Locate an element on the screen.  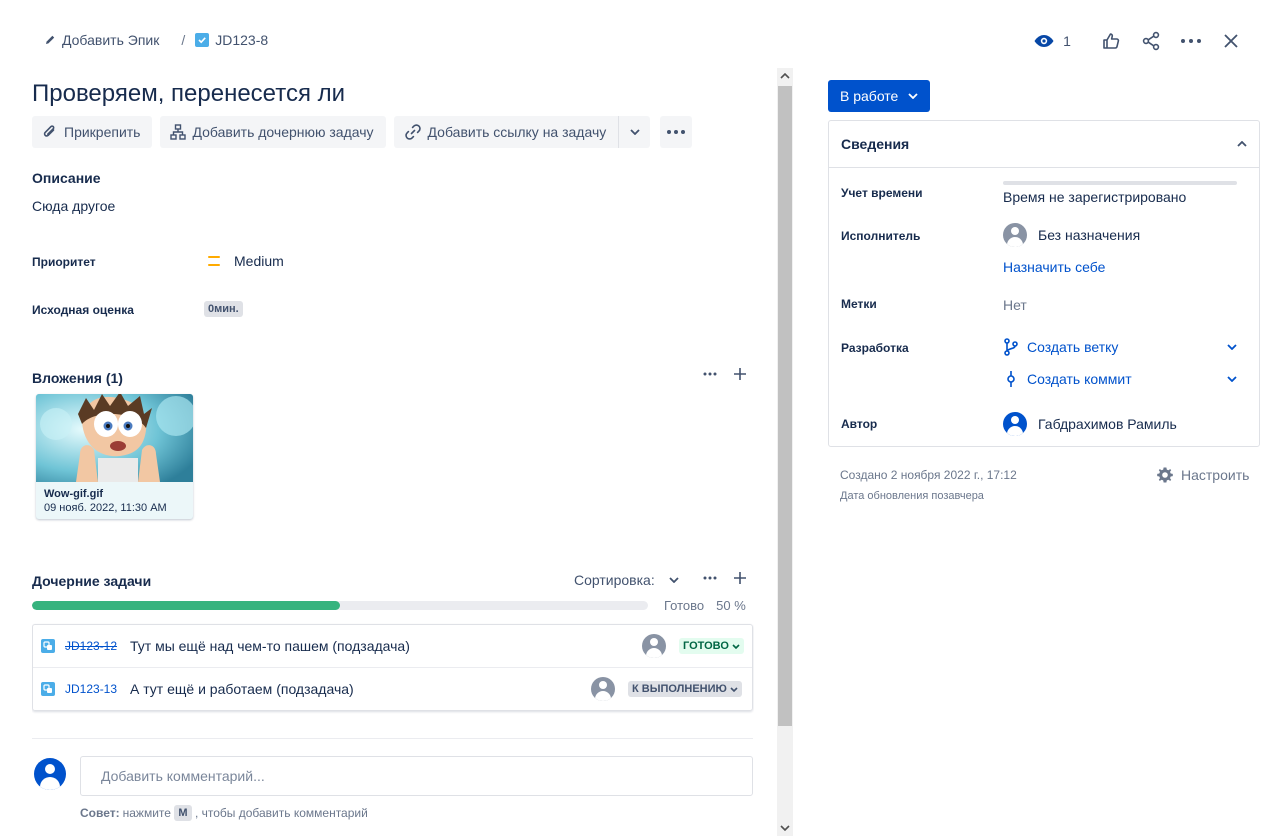
issue-title: Проверяем, перенесется ли is located at coordinates (188, 94).